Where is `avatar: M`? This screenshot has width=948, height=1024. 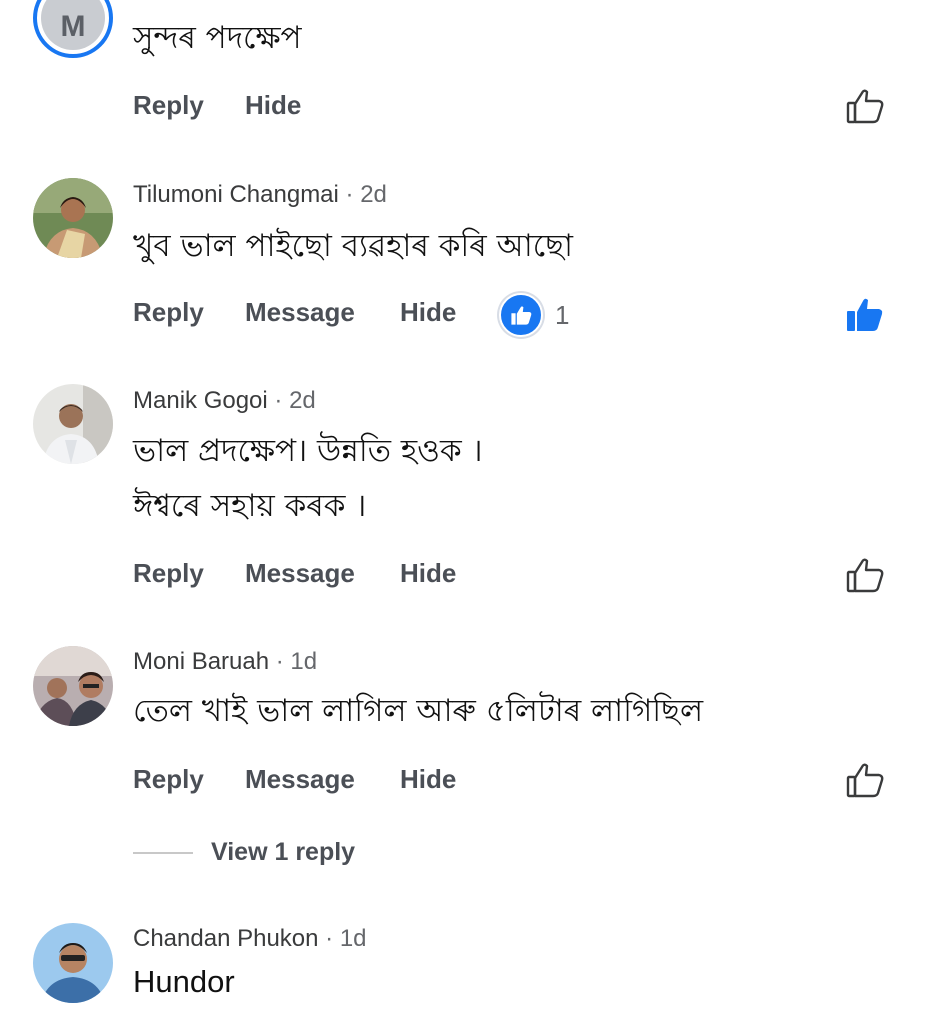 avatar: M is located at coordinates (73, 29).